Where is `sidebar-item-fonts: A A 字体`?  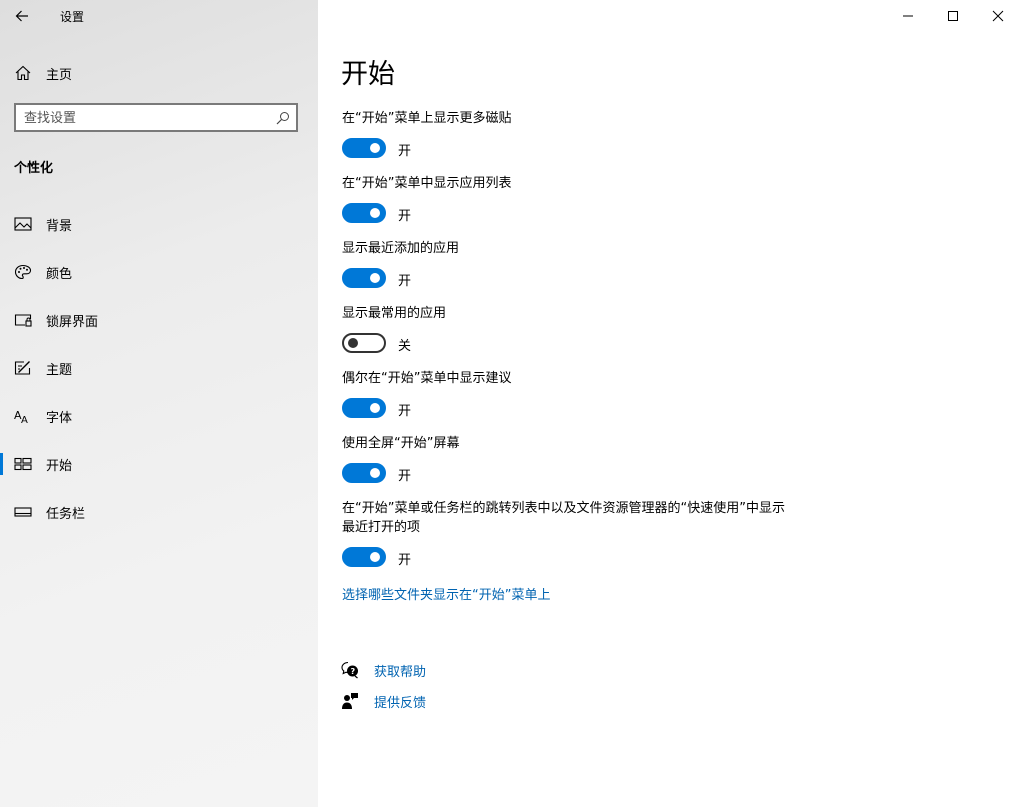
sidebar-item-fonts: A A 字体 is located at coordinates (159, 416).